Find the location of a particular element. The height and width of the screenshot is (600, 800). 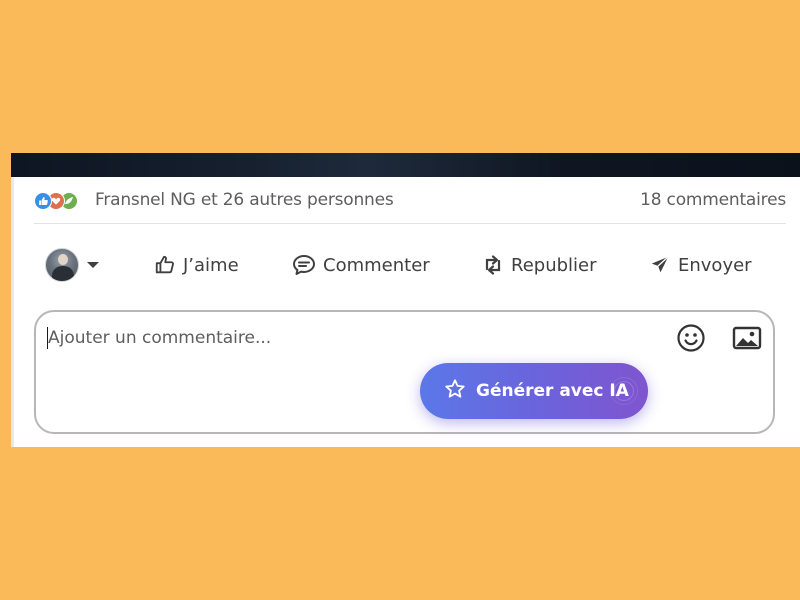

like-button: J’aime is located at coordinates (196, 265).